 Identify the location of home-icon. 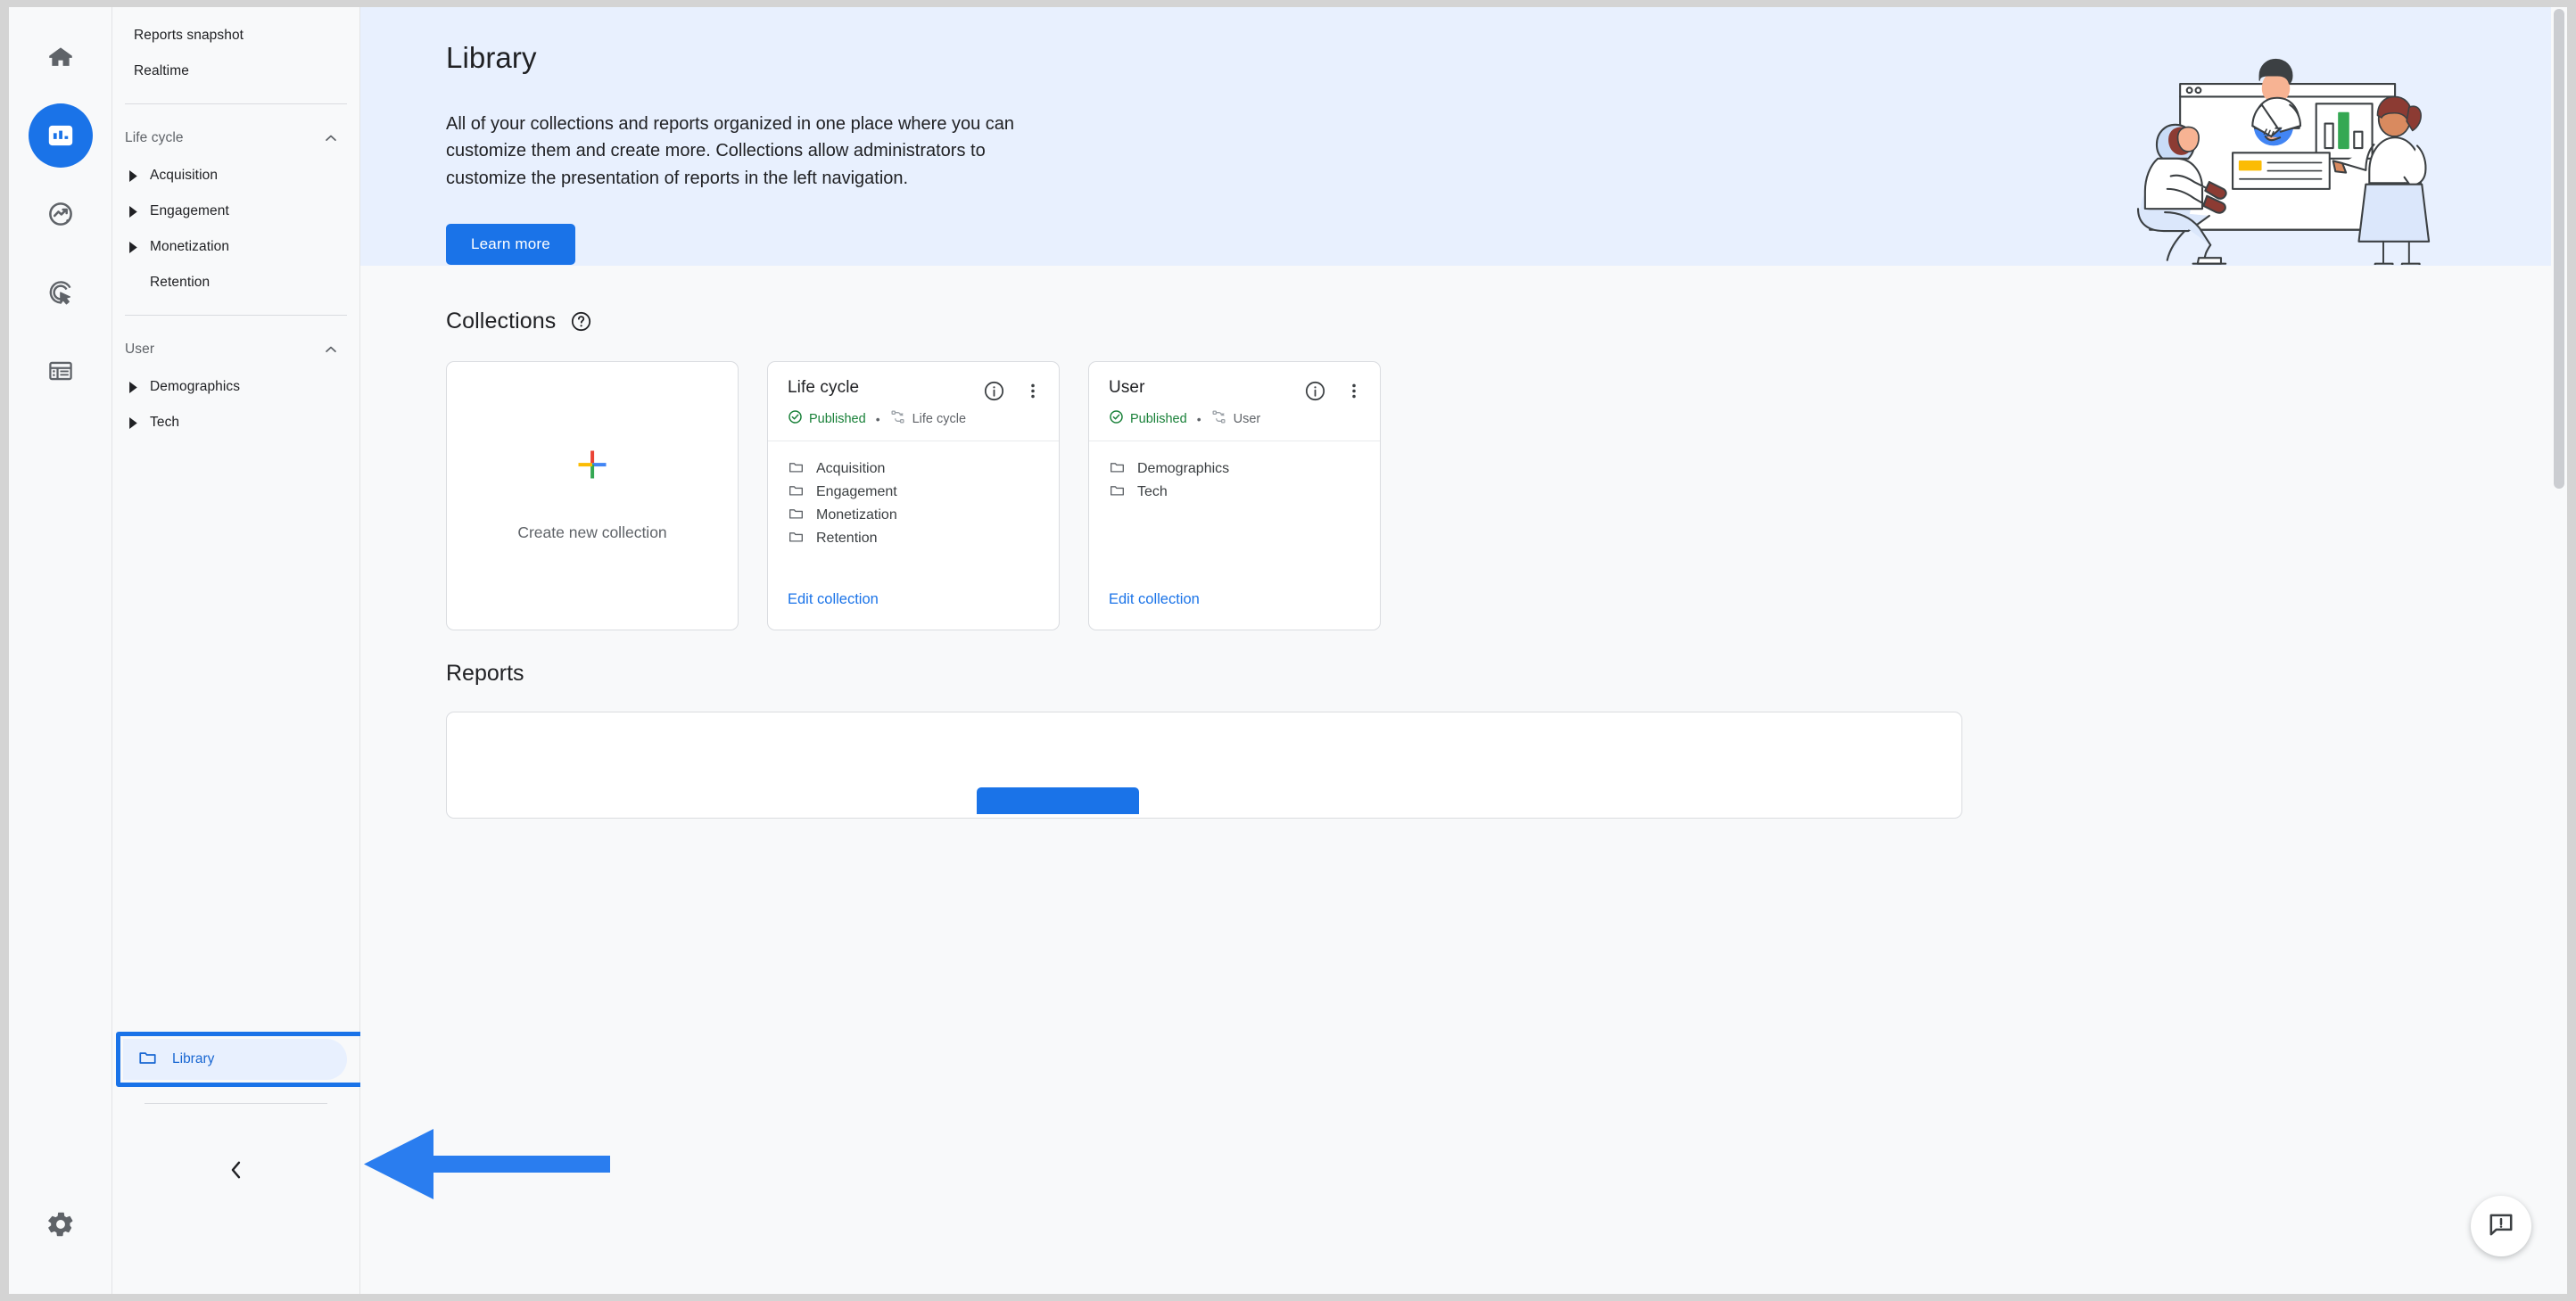
(60, 57).